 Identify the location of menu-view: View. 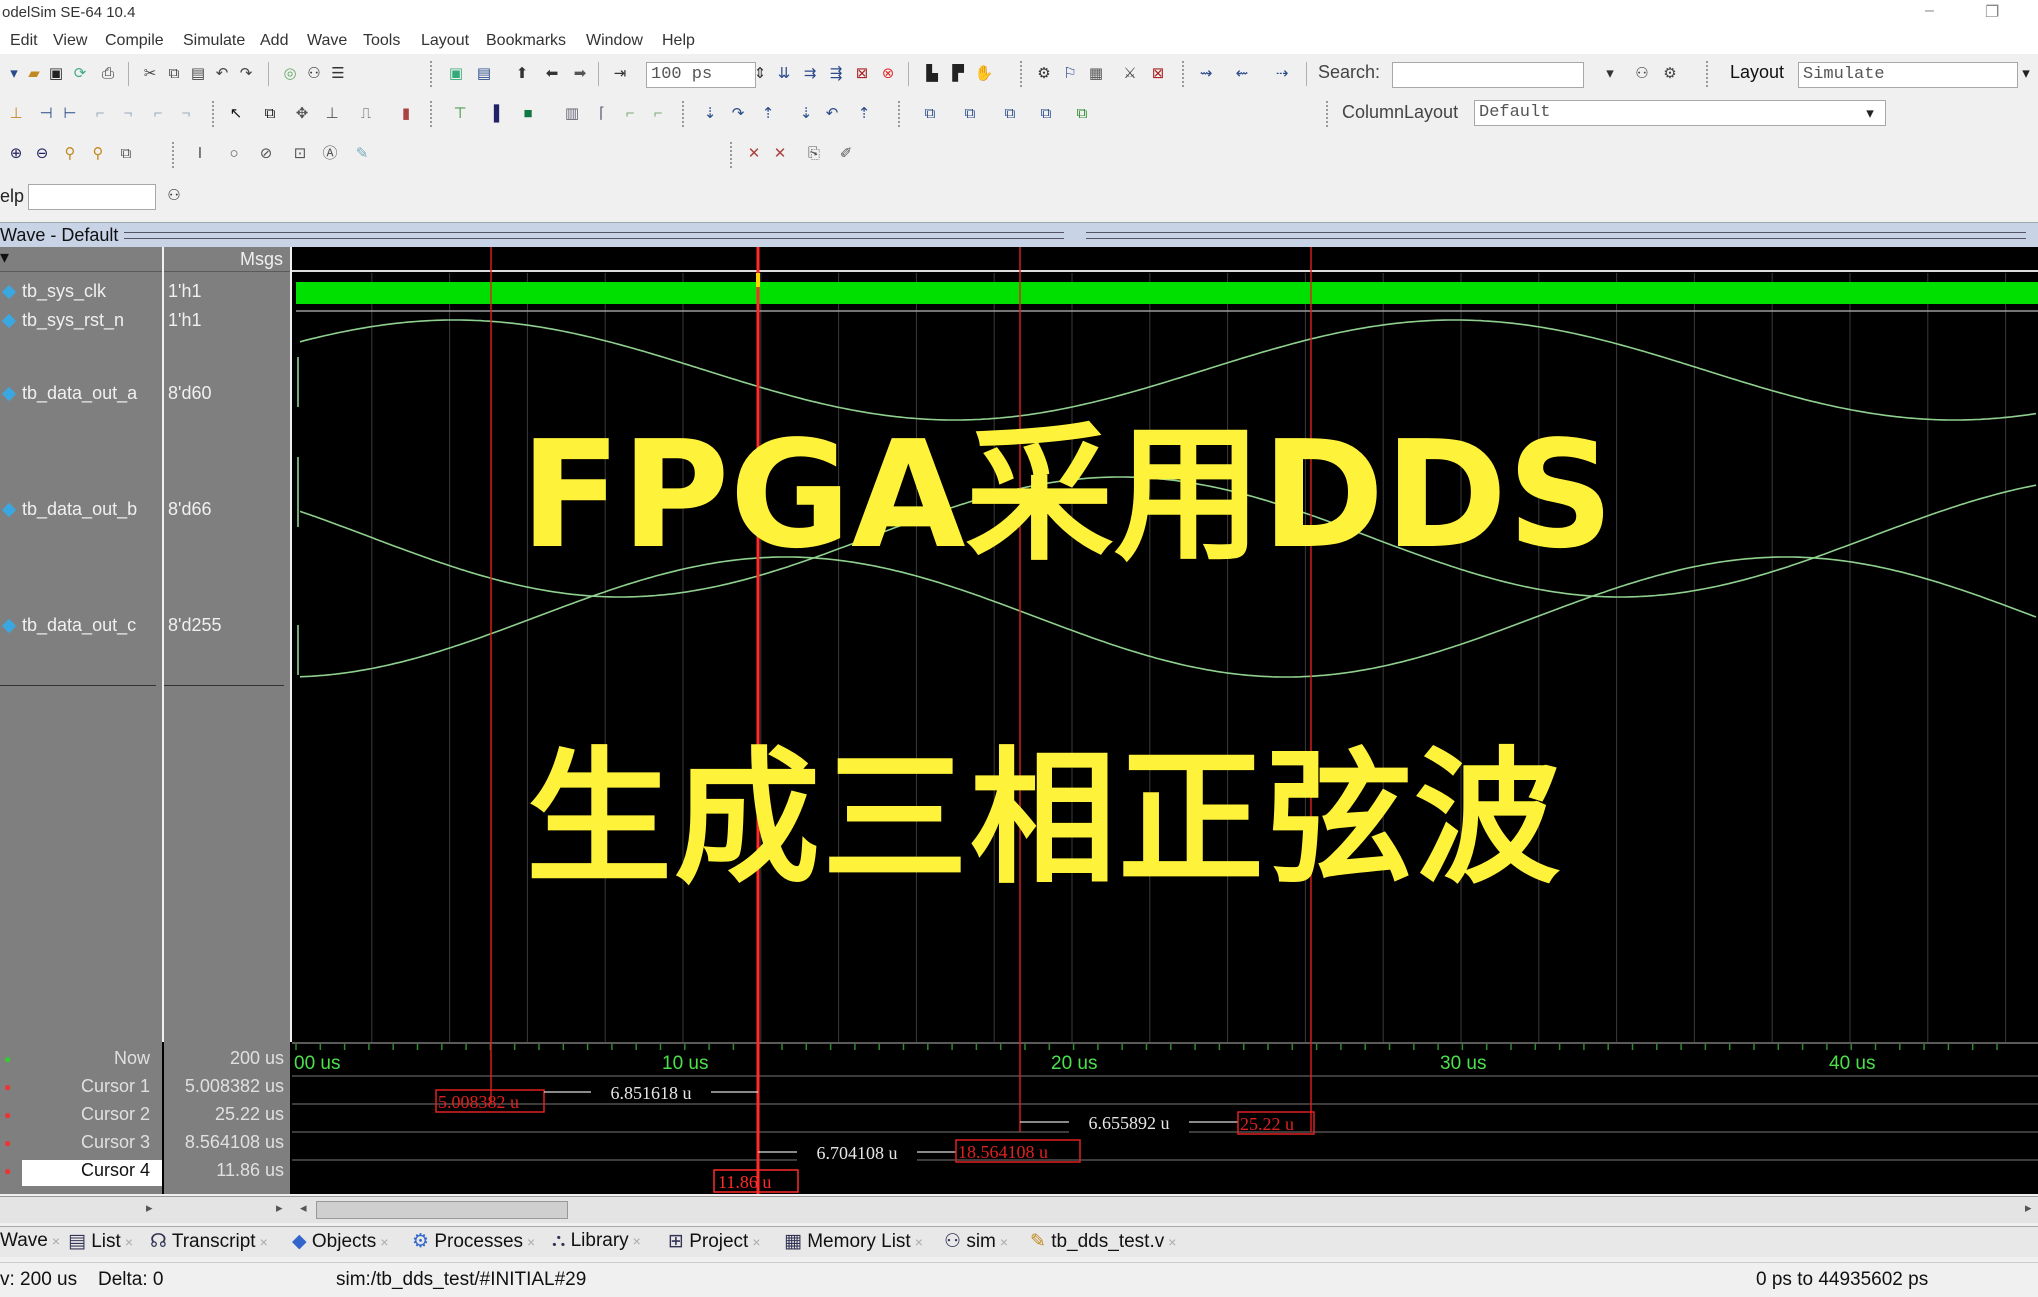
(70, 41).